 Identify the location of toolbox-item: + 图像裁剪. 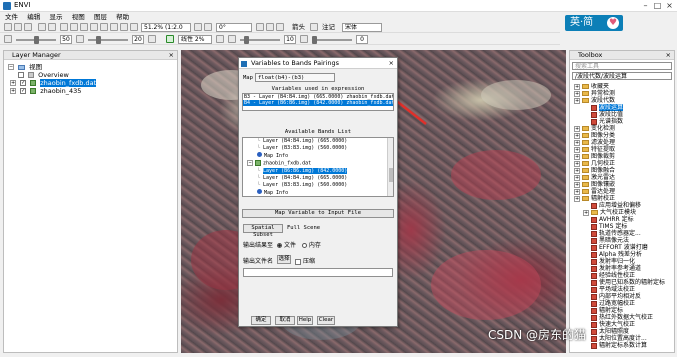
(593, 156).